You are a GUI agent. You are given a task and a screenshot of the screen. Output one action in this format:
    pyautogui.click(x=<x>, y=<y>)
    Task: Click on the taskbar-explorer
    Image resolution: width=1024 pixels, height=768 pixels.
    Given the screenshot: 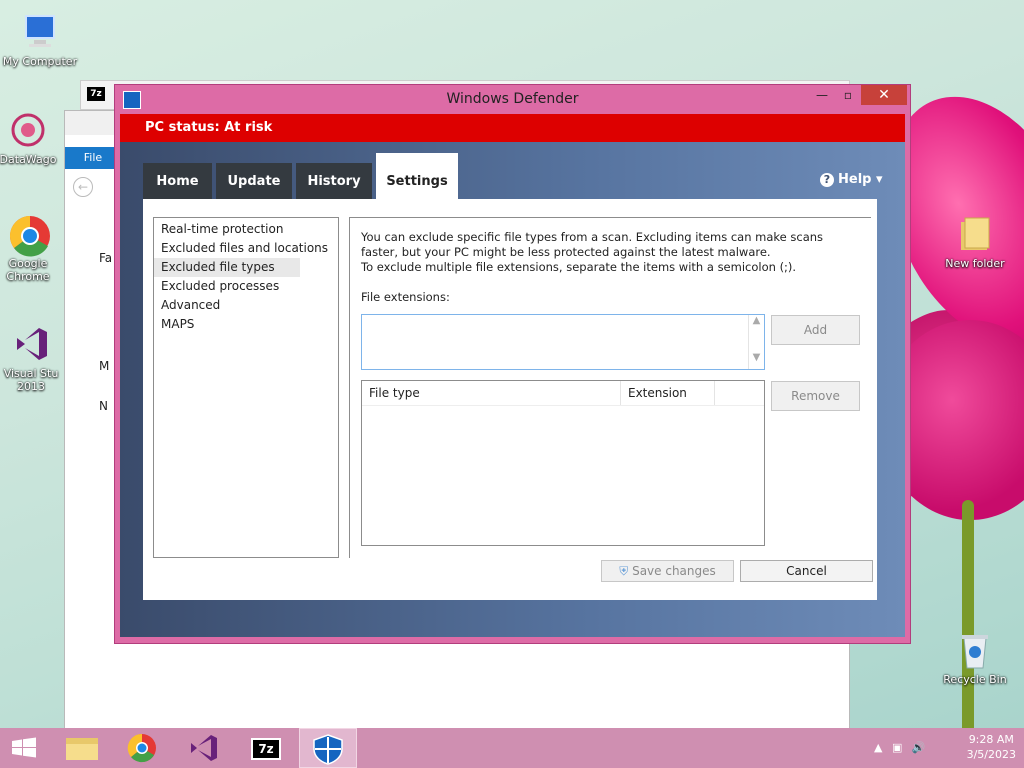 What is the action you would take?
    pyautogui.click(x=82, y=748)
    